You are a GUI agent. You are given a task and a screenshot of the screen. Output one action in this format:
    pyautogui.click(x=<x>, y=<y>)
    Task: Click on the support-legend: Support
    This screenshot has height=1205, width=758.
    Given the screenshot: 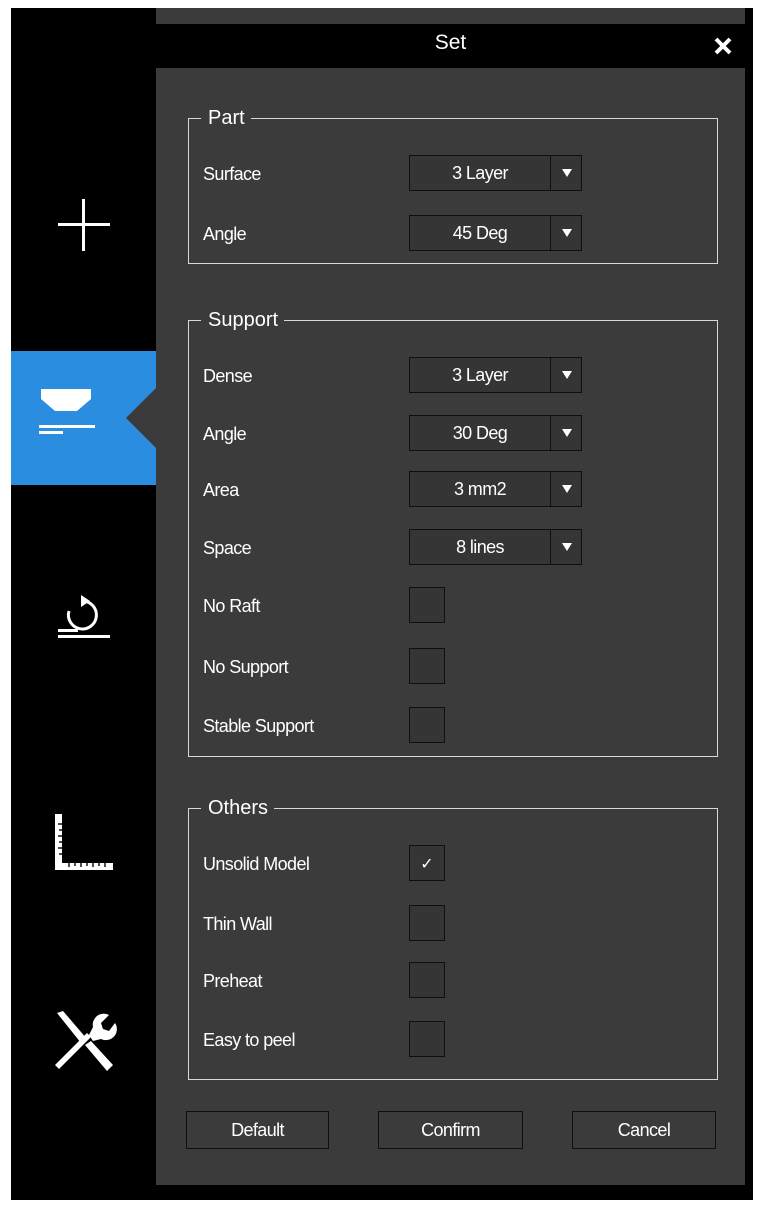 What is the action you would take?
    pyautogui.click(x=243, y=320)
    